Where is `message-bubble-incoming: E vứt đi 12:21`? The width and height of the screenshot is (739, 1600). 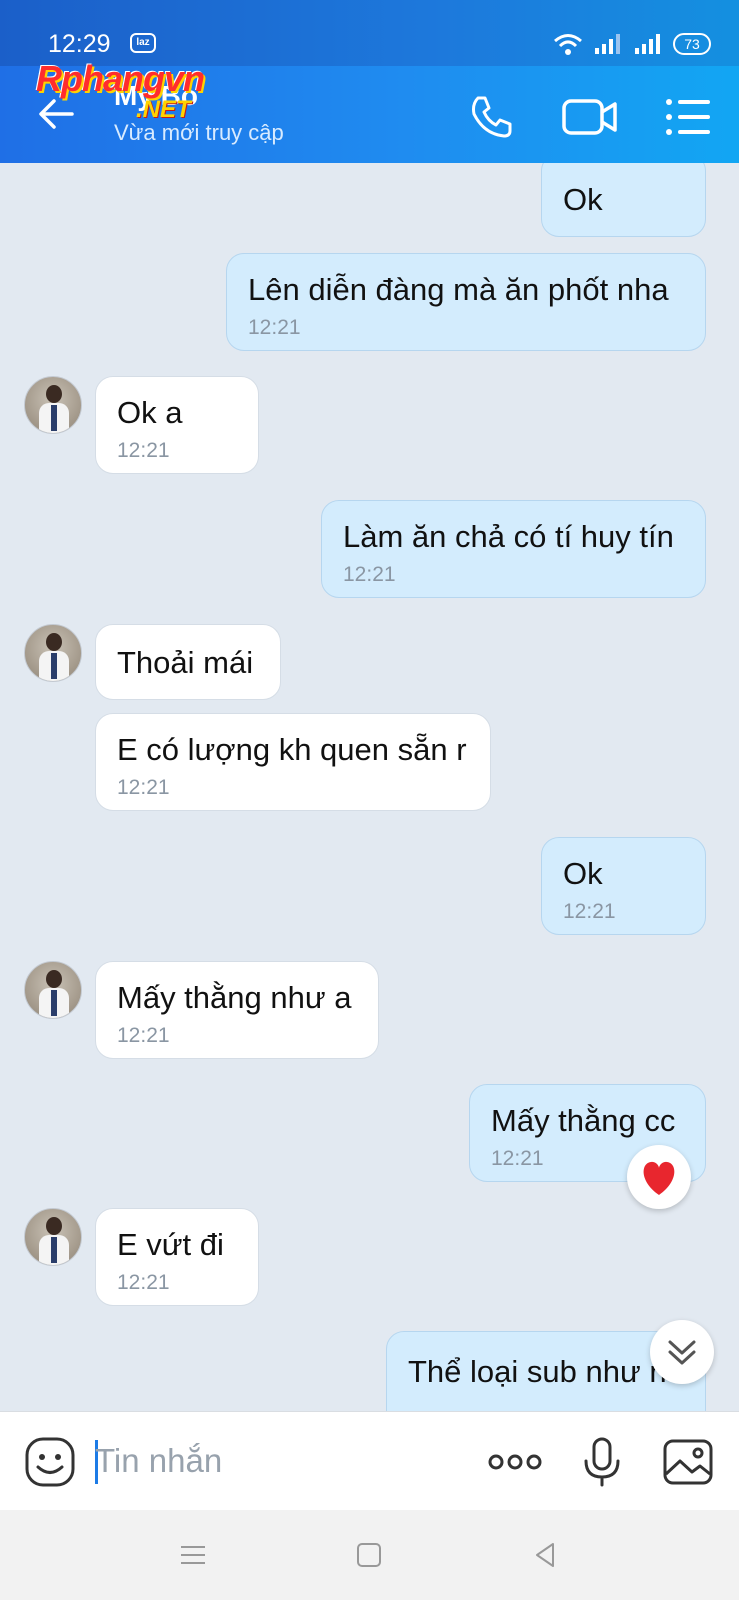
message-bubble-incoming: E vứt đi 12:21 is located at coordinates (177, 1257).